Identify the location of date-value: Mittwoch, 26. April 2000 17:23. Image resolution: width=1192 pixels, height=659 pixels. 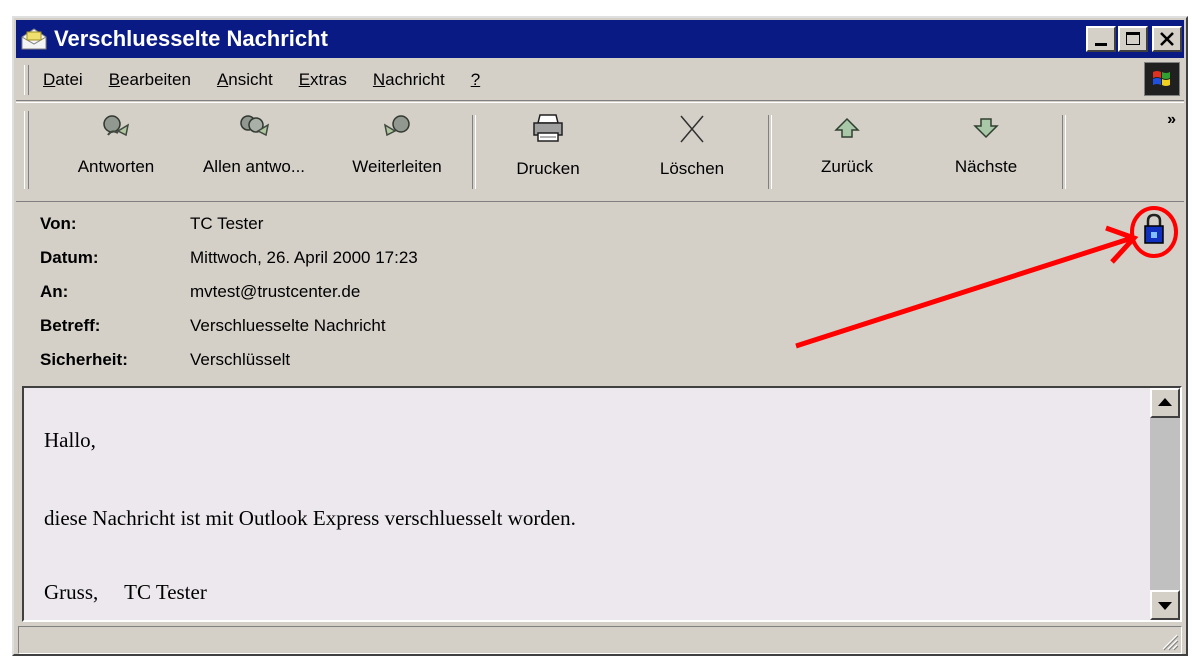
(304, 257).